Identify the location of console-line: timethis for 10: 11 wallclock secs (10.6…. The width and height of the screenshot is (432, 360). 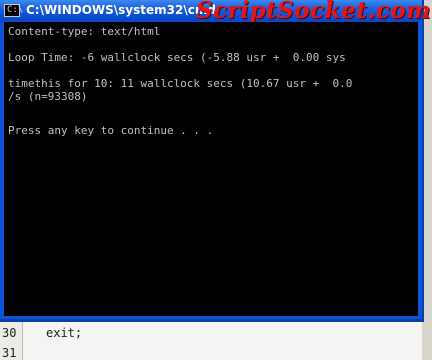
(180, 83).